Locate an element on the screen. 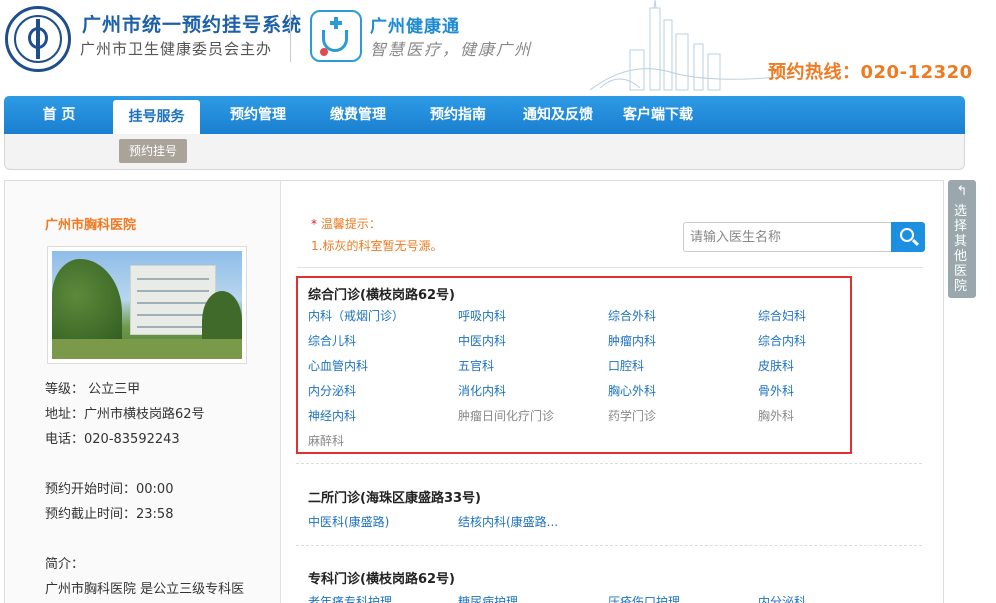  department-link: 综合儿科 is located at coordinates (332, 340).